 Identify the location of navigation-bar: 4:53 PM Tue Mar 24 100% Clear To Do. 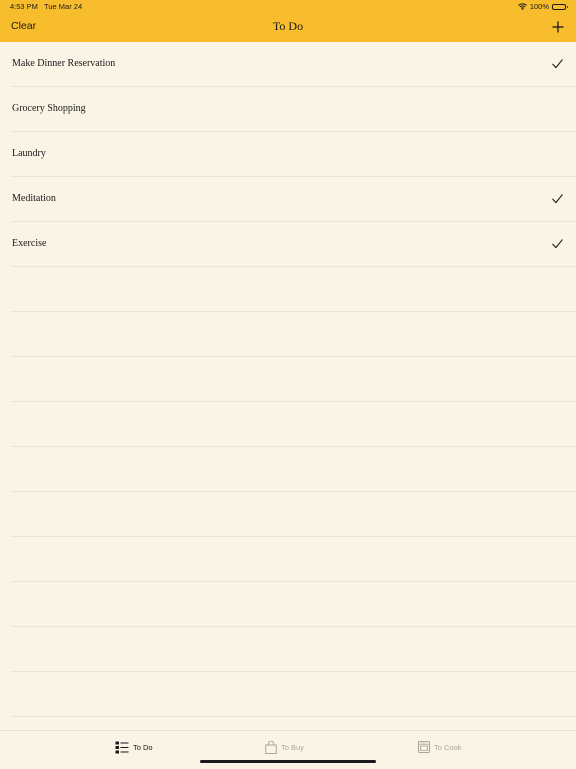
(288, 21).